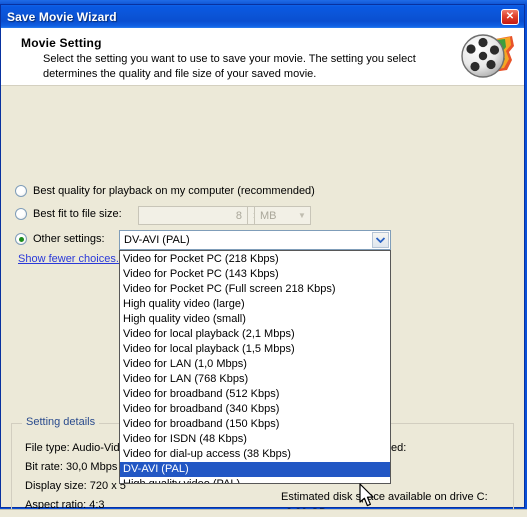 Image resolution: width=527 pixels, height=517 pixels. What do you see at coordinates (255, 424) in the screenshot?
I see `dropdown-item: Video for broadband (150 Kbps)` at bounding box center [255, 424].